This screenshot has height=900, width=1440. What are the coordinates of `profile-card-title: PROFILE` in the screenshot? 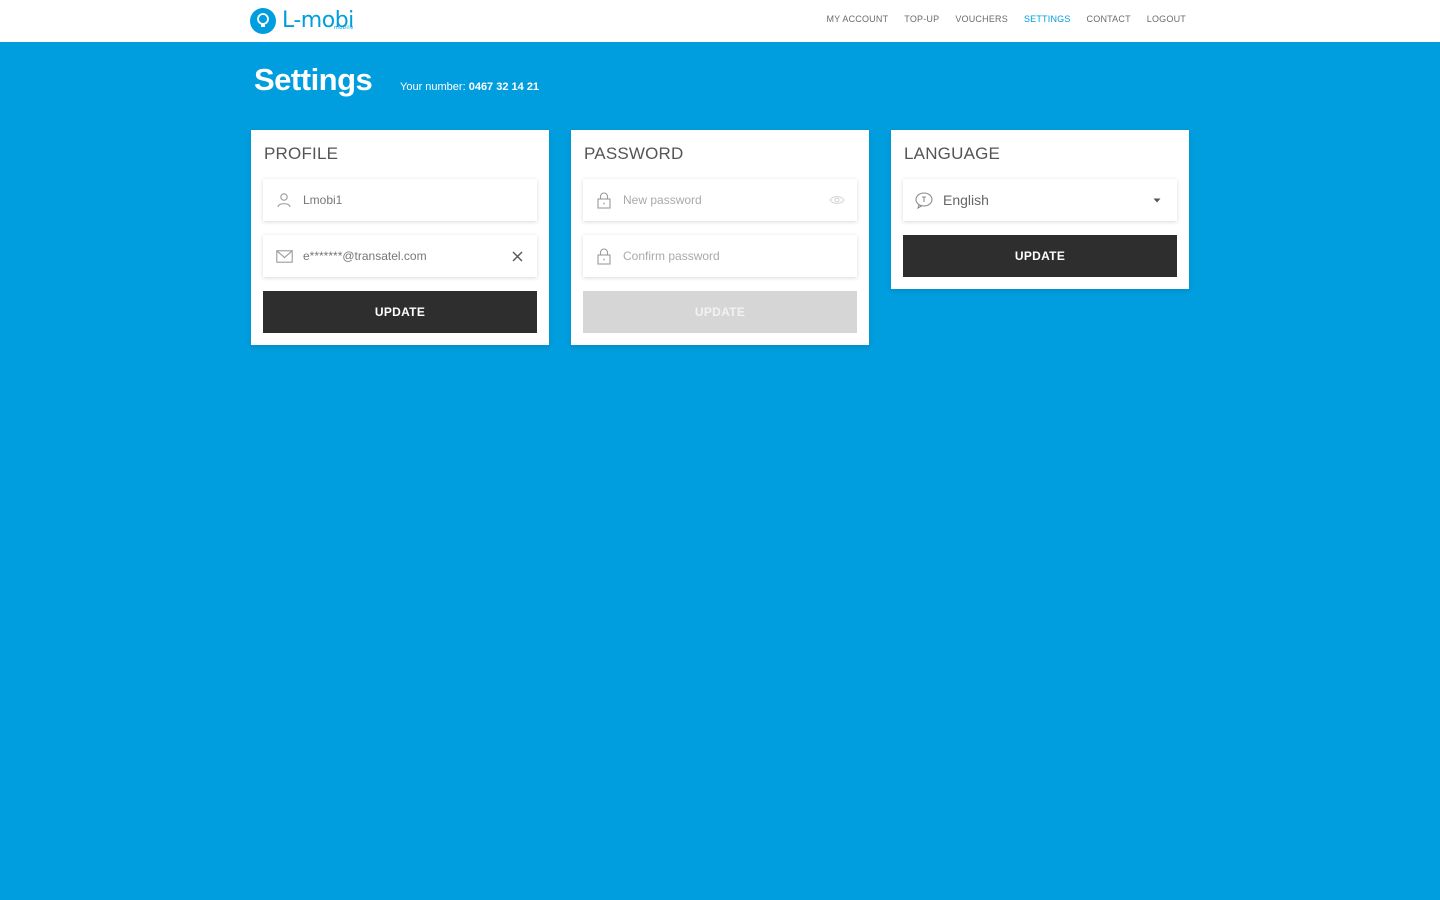 It's located at (301, 153).